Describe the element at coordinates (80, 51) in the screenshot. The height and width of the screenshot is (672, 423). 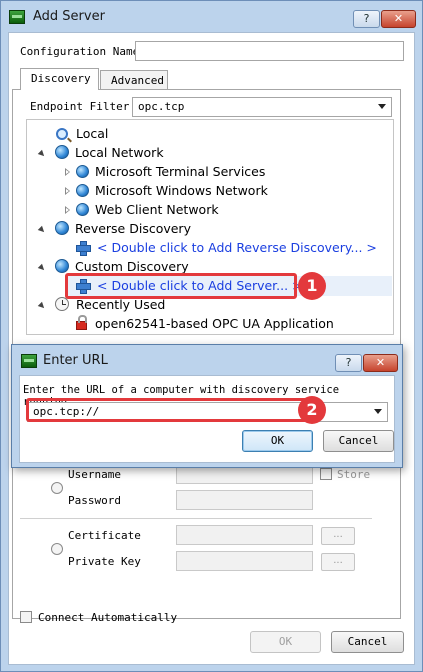
I see `configuration-name-label: Configuration Name` at that location.